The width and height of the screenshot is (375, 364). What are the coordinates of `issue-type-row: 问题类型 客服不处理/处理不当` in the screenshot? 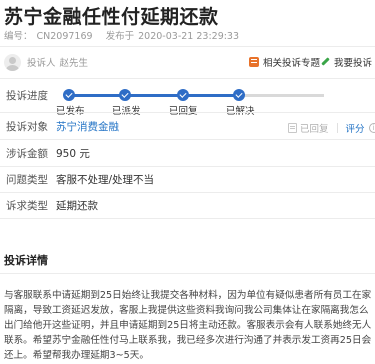 It's located at (187, 179).